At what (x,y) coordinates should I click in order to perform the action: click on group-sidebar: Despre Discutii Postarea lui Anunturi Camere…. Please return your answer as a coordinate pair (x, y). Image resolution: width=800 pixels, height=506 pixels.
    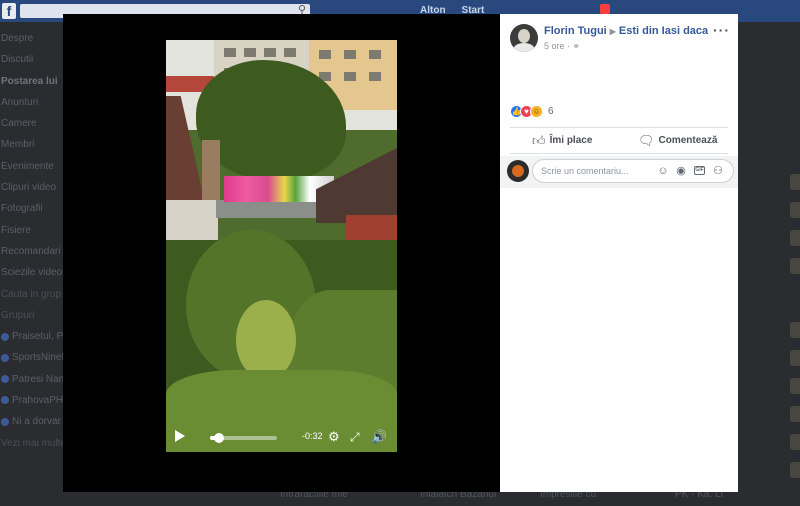
    Looking at the image, I should click on (32, 241).